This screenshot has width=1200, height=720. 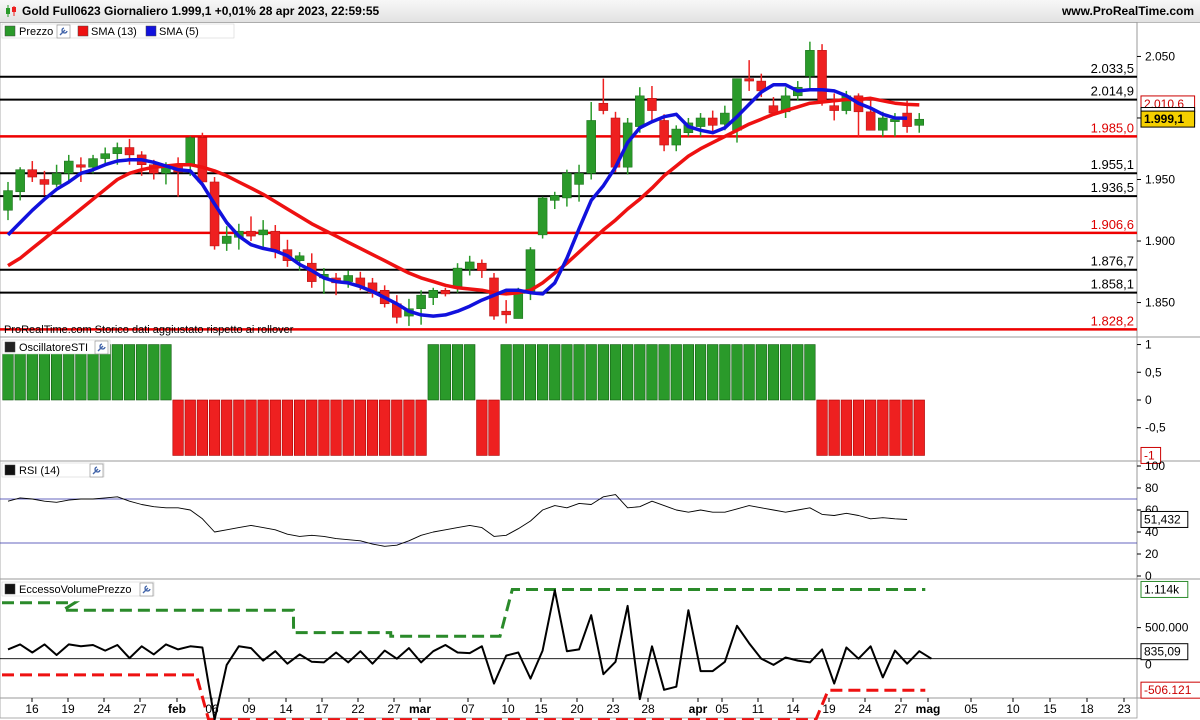 I want to click on osc-tick-label: 1, so click(x=1148, y=345).